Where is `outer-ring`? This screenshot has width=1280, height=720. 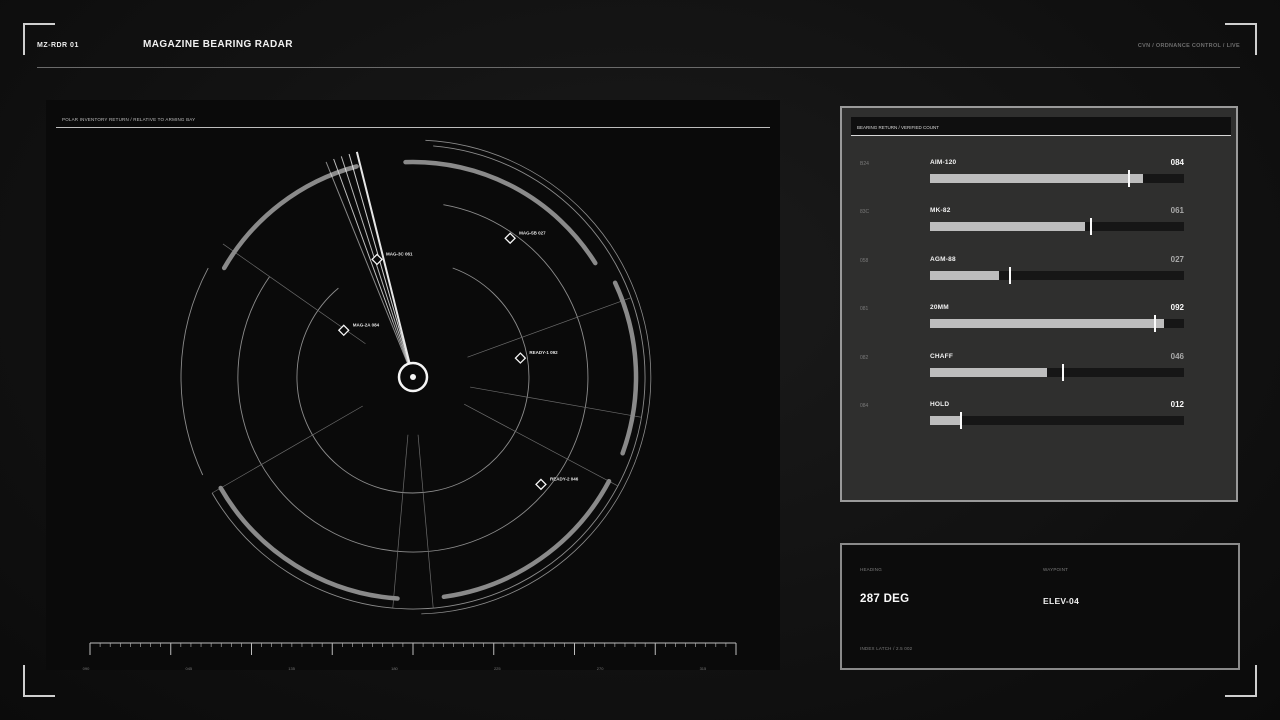 outer-ring is located at coordinates (536, 377).